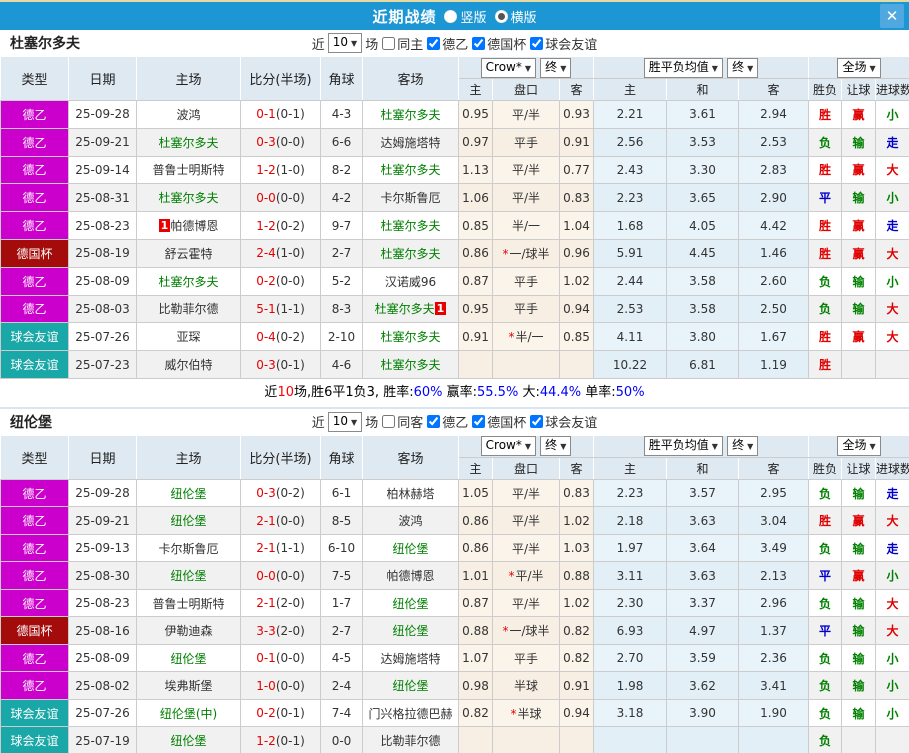  Describe the element at coordinates (892, 468) in the screenshot. I see `subcol-header-goals: 进球数` at that location.